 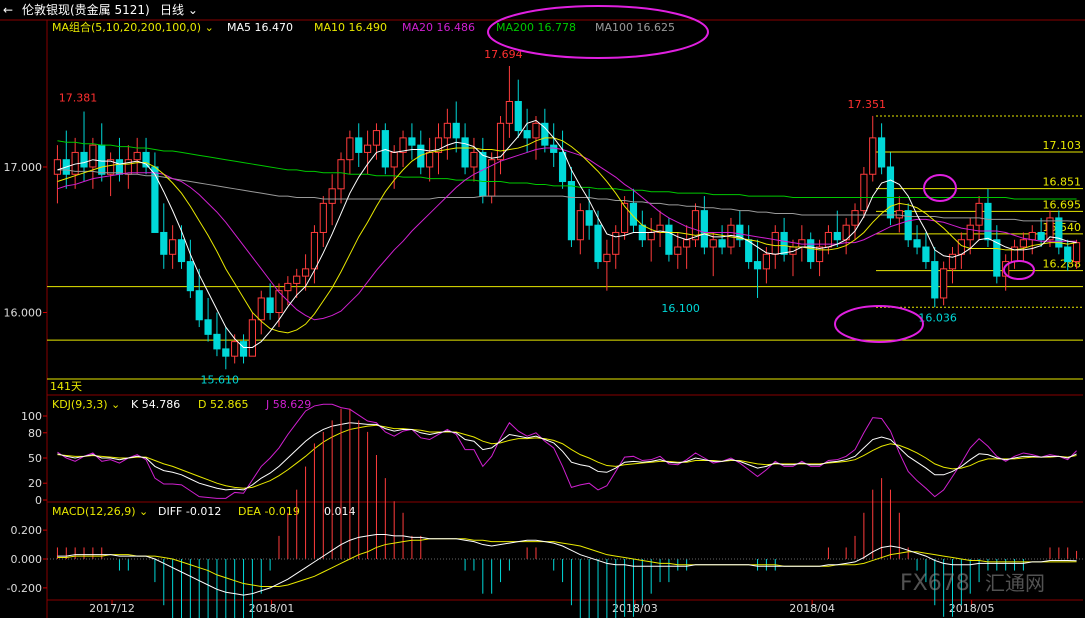 I want to click on time-tick-label: 2017/12, so click(x=112, y=608).